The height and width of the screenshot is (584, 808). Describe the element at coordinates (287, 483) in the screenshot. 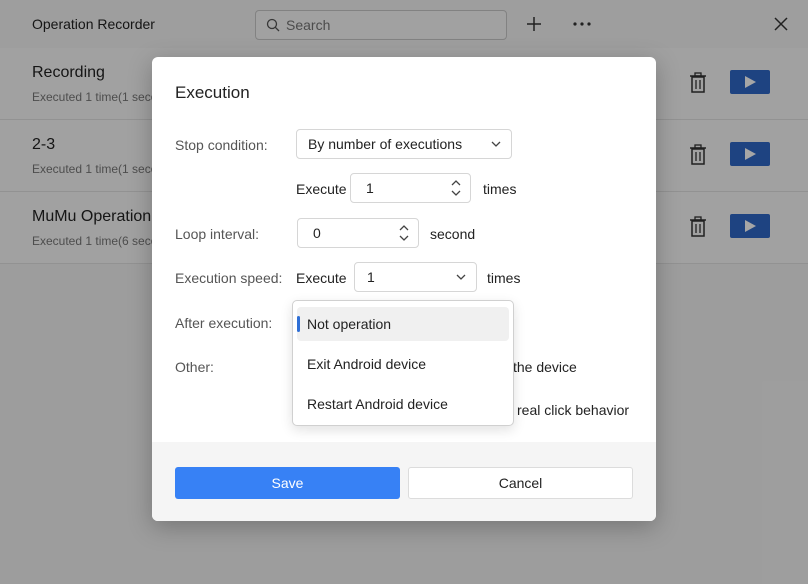

I see `save-button: Save` at that location.